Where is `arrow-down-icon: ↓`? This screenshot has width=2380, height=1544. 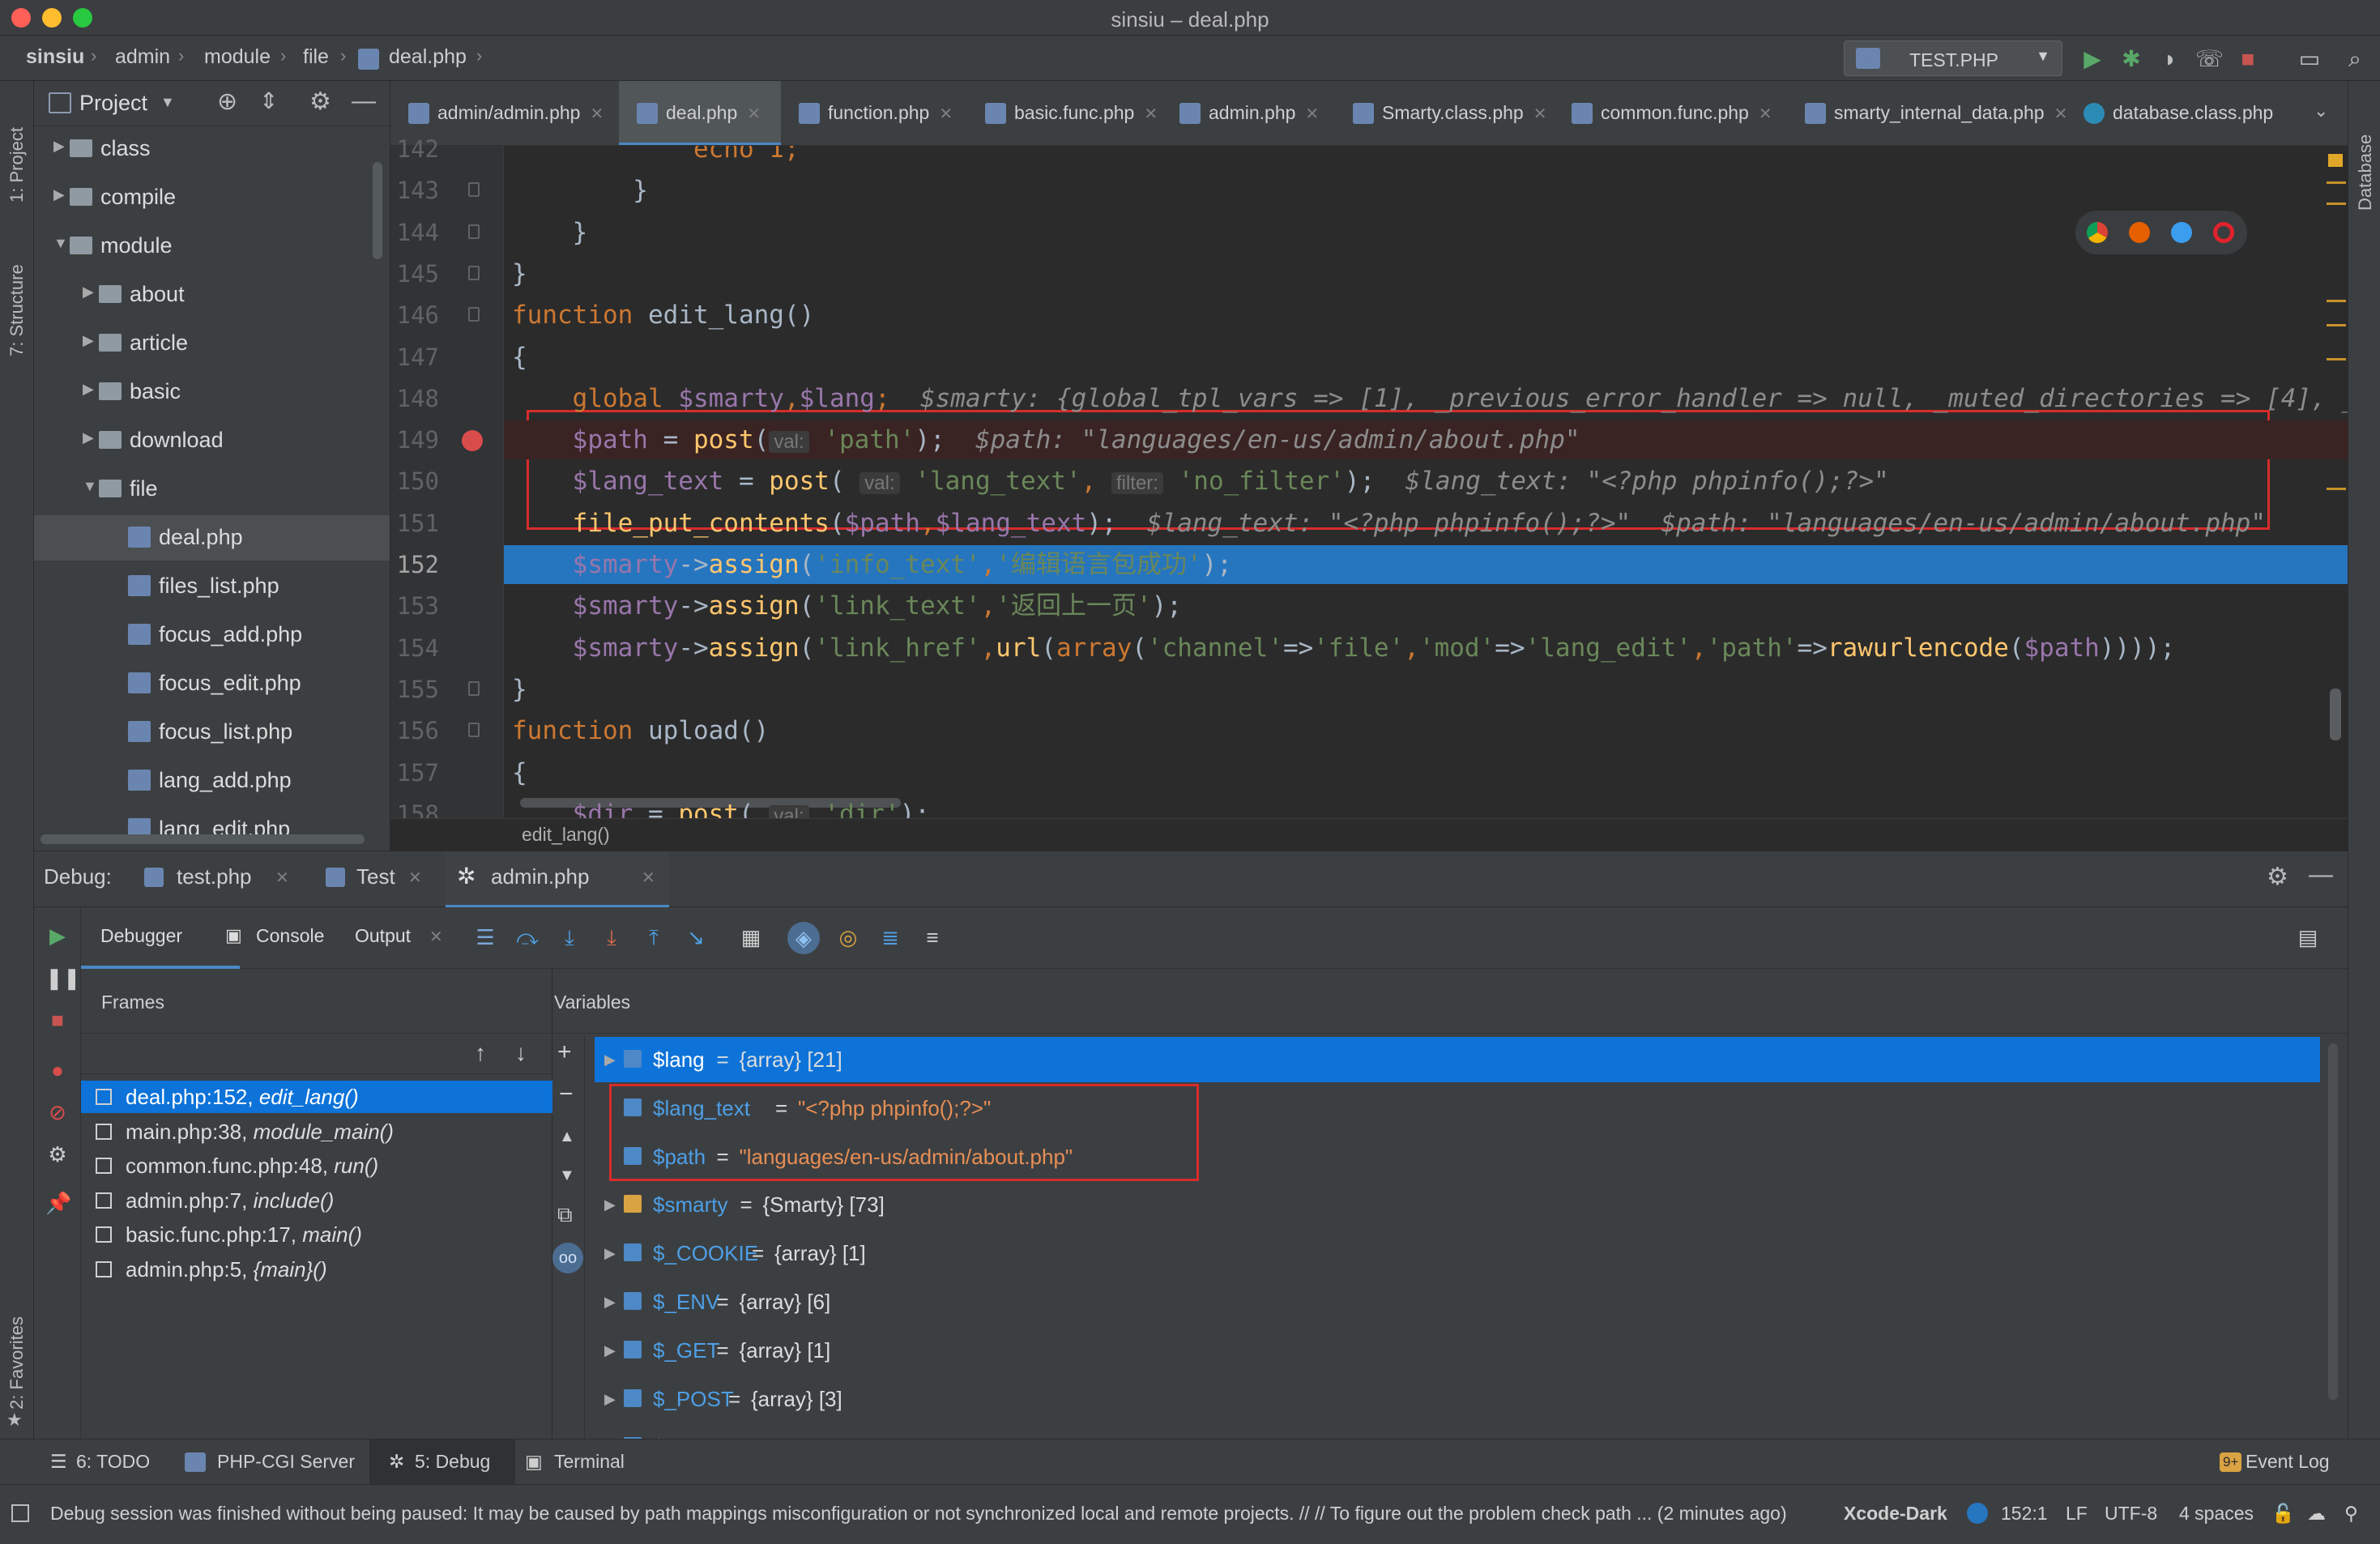
arrow-down-icon: ↓ is located at coordinates (521, 1053).